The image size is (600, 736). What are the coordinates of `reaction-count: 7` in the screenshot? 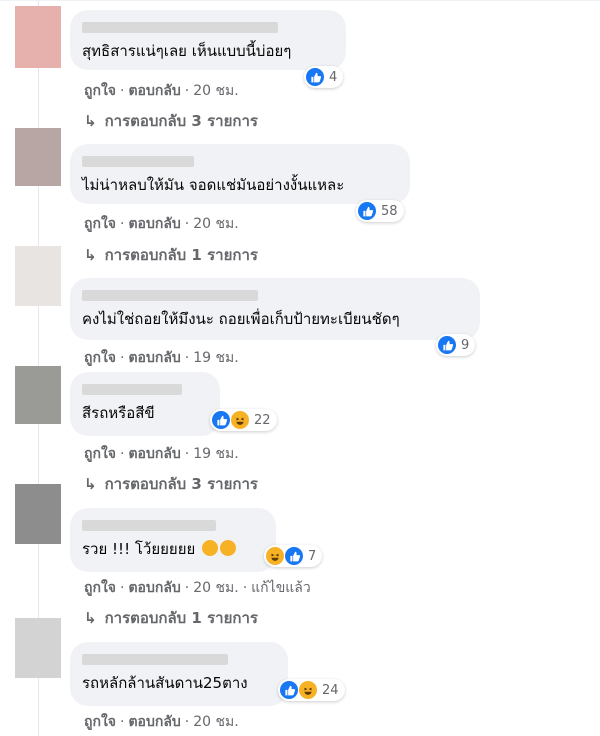 It's located at (312, 556).